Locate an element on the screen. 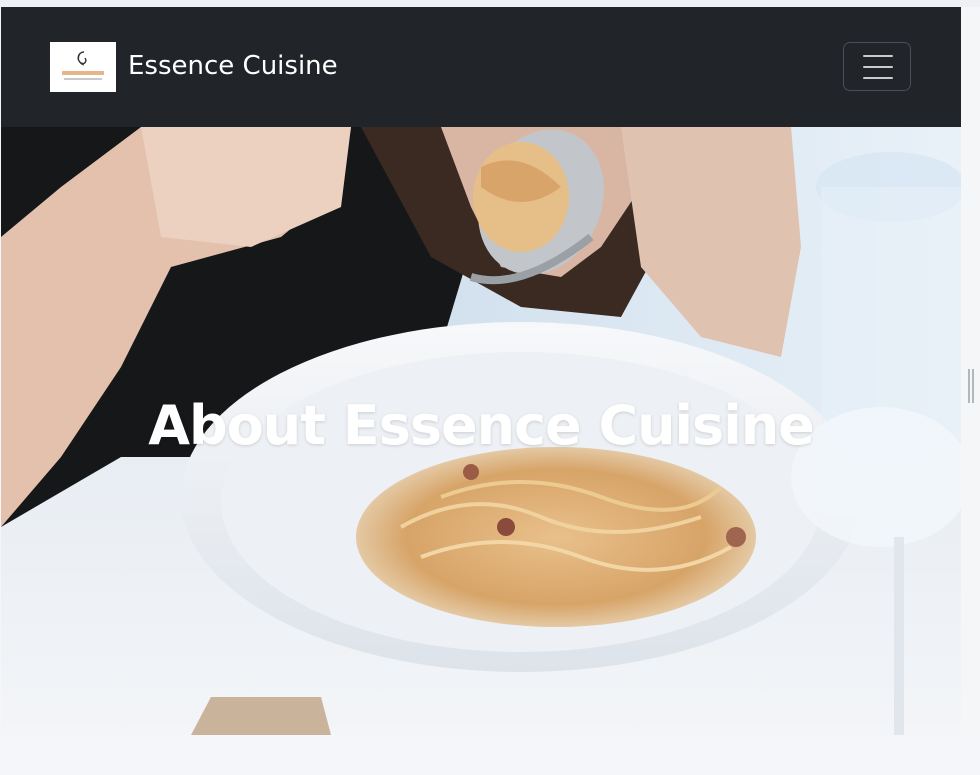 The width and height of the screenshot is (980, 775). brand-name: Essence Cuisine is located at coordinates (233, 66).